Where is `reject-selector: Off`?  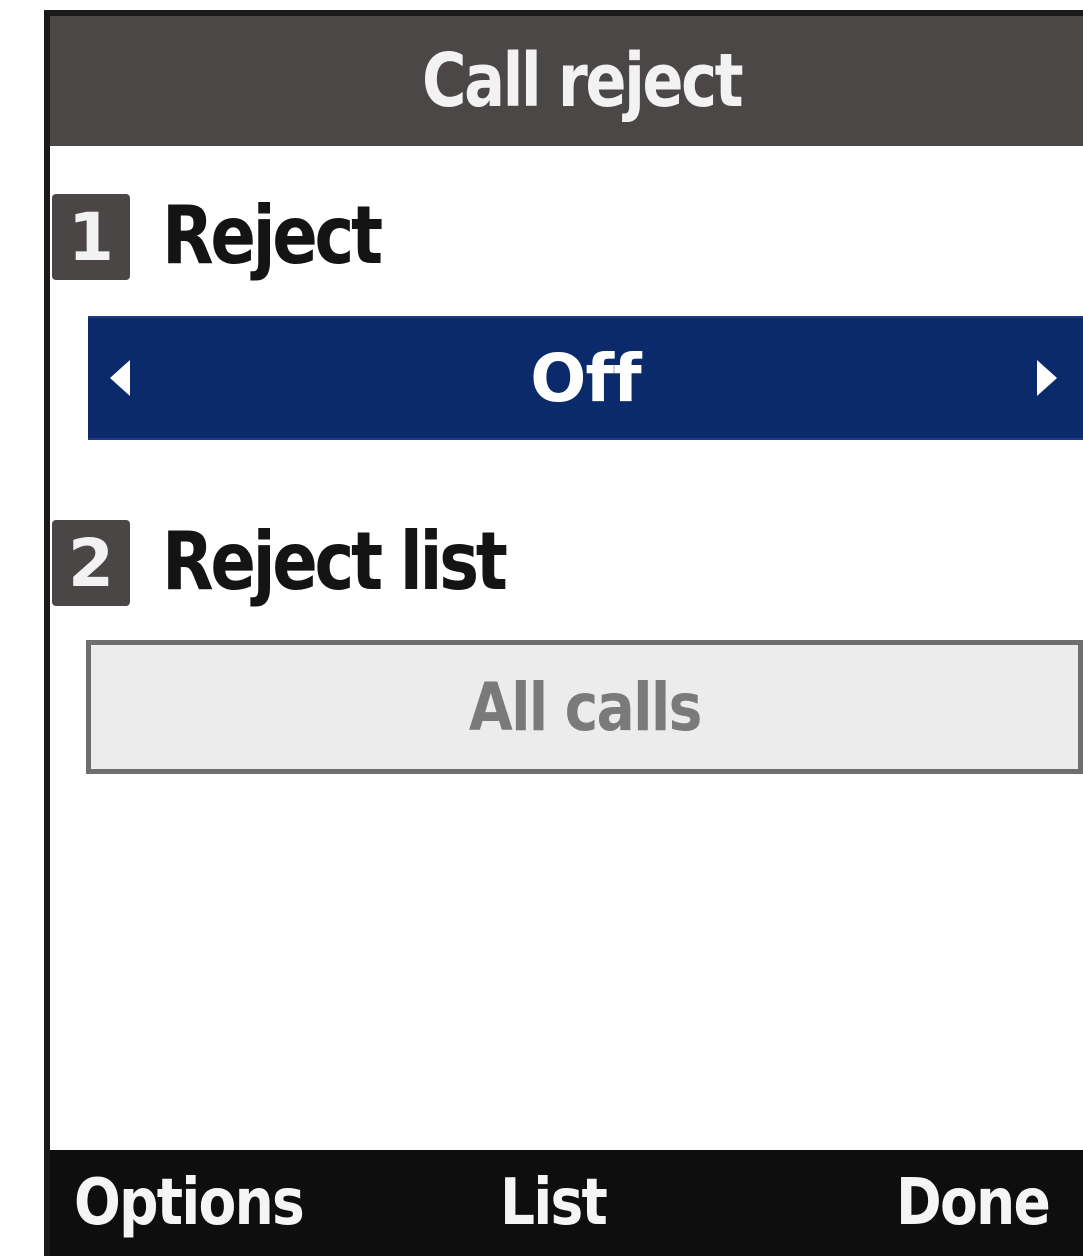 reject-selector: Off is located at coordinates (585, 378).